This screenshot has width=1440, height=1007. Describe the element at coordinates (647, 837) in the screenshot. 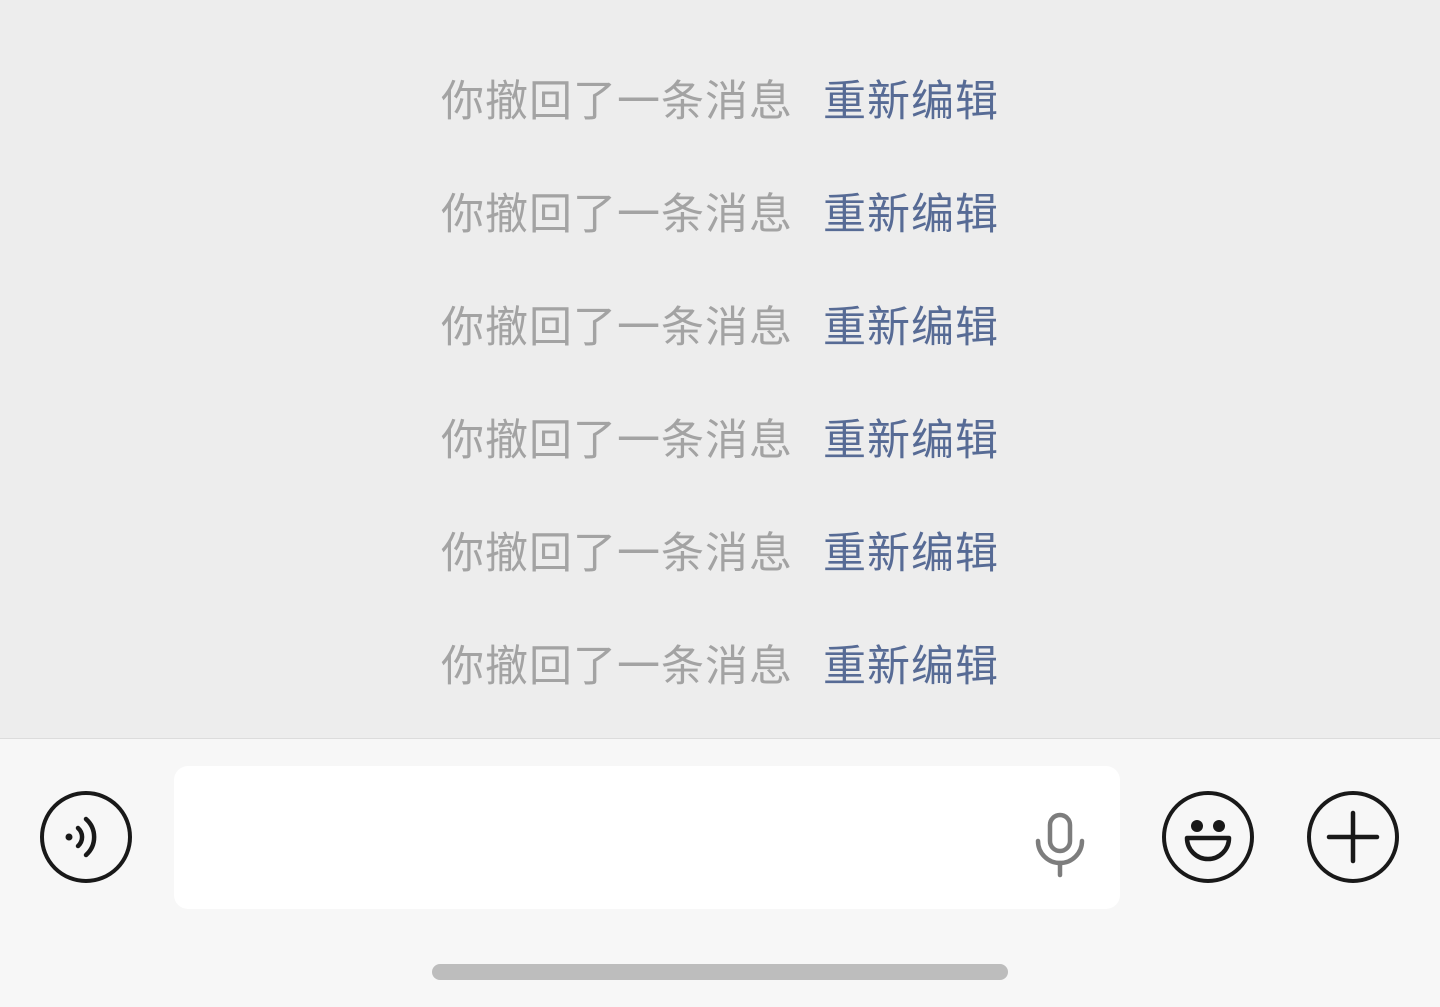

I see `message-input` at that location.